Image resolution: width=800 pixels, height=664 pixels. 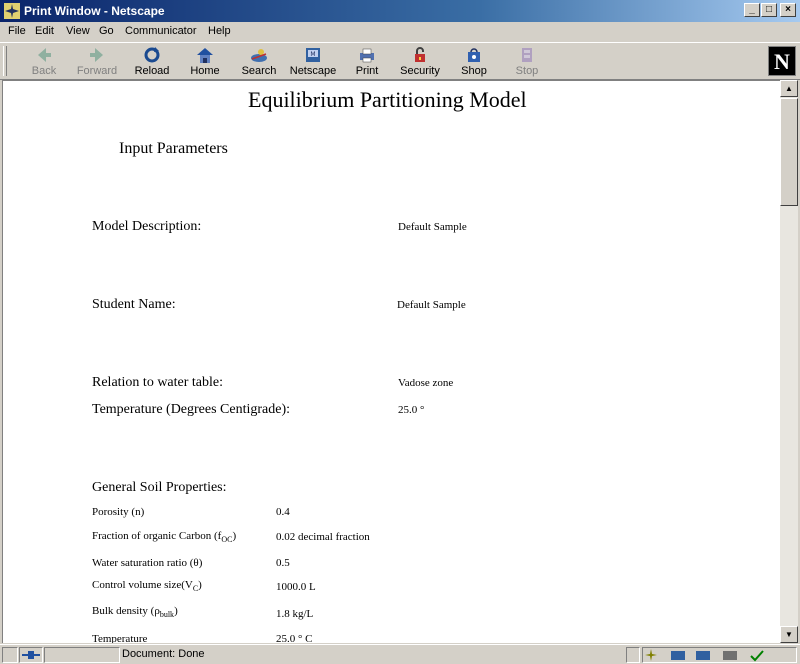 I want to click on organic-carbon-label-text: Fraction of organic Carbon (f, so click(x=156, y=536).